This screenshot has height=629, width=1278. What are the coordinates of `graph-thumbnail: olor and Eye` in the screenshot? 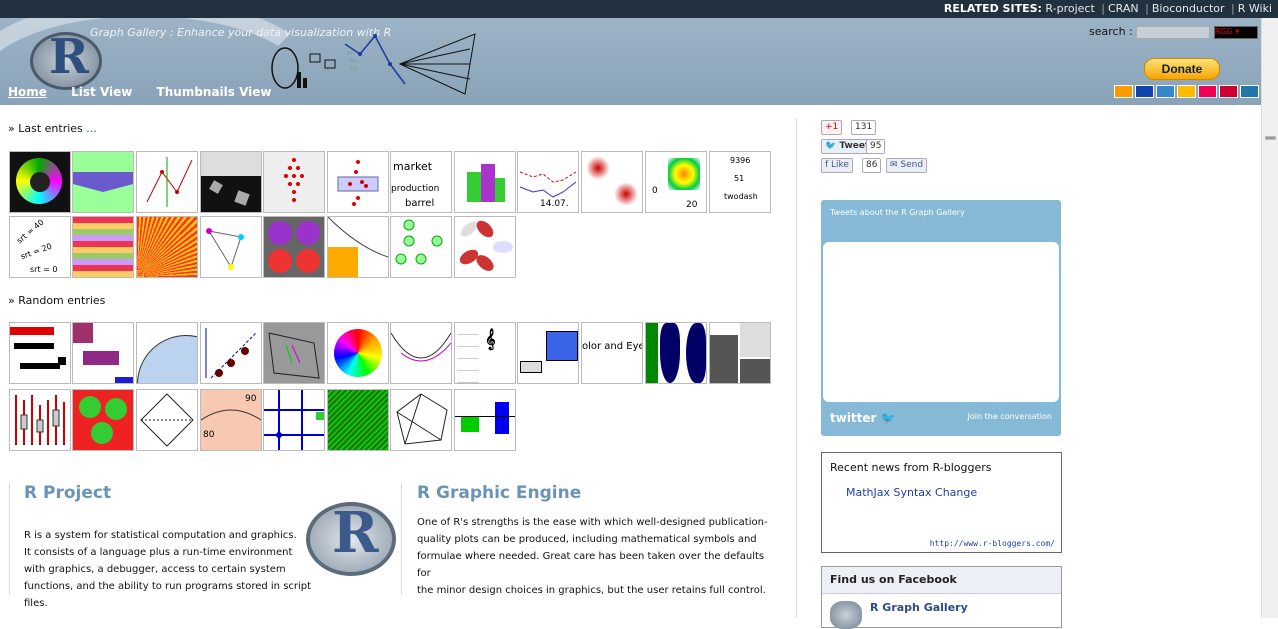 It's located at (612, 353).